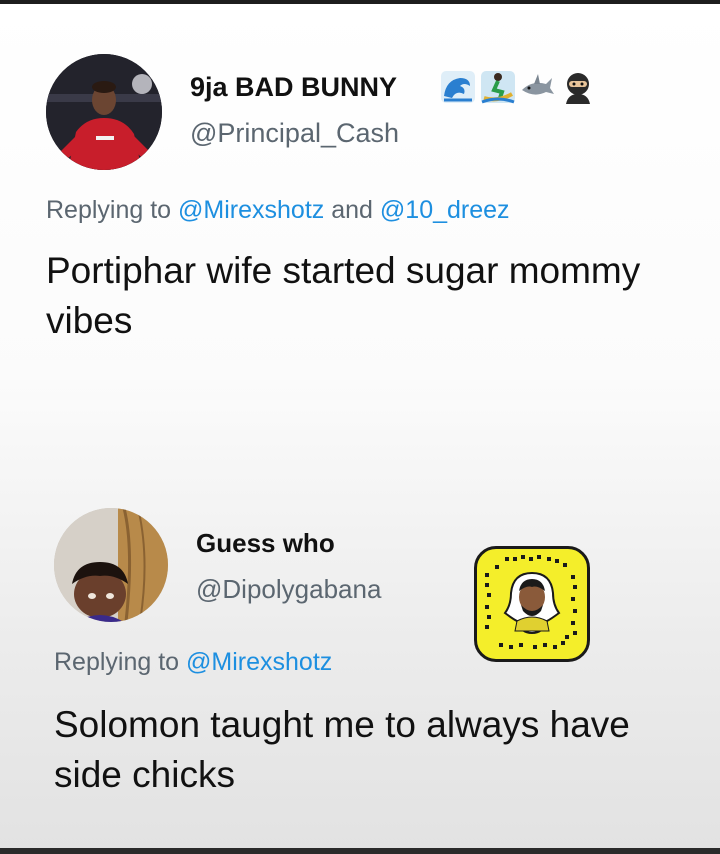 This screenshot has width=720, height=854. I want to click on top-border, so click(360, 2).